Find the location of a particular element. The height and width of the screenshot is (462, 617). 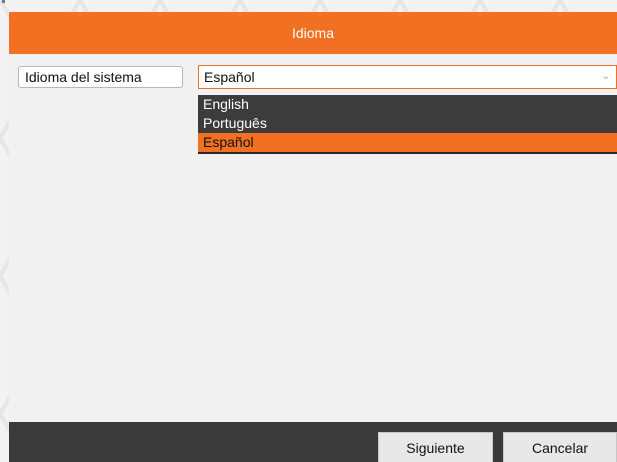

dialog-title: Idioma is located at coordinates (313, 33).